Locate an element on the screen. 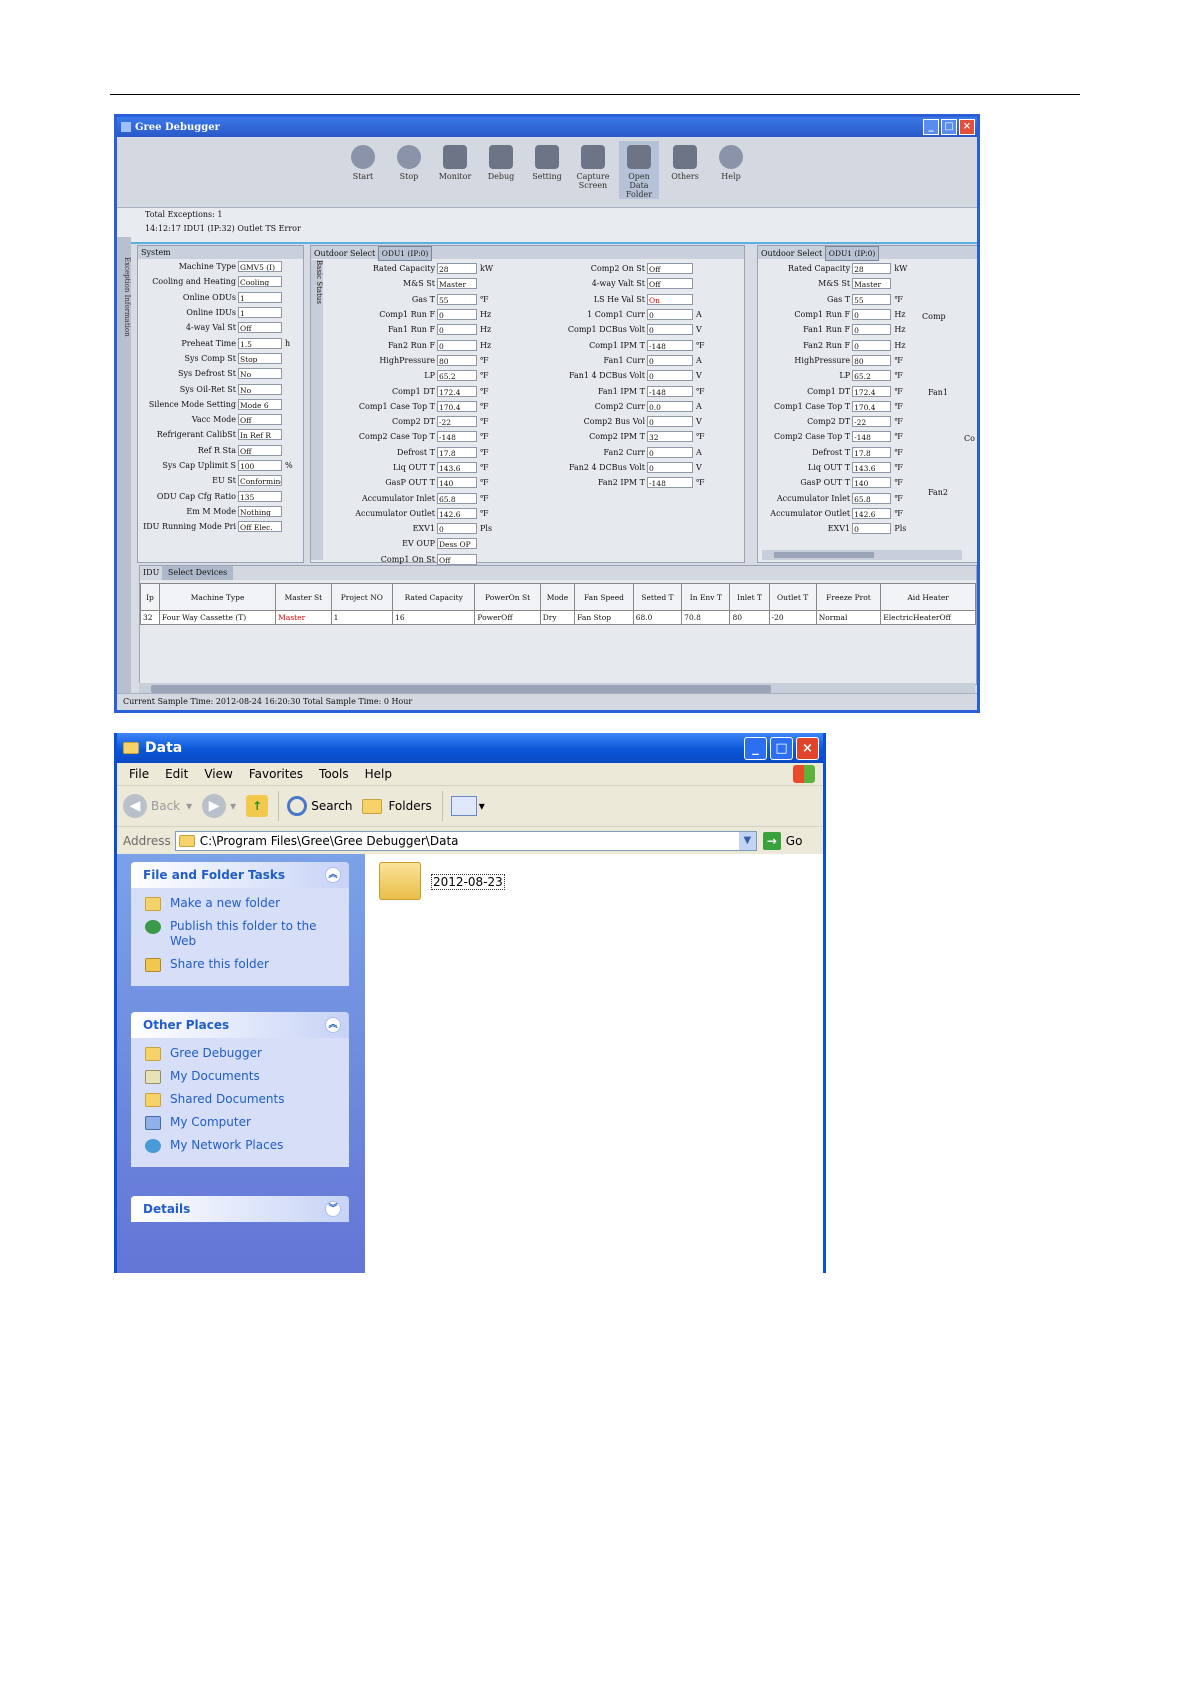 The height and width of the screenshot is (1684, 1191). panel-scroll-thumb is located at coordinates (824, 555).